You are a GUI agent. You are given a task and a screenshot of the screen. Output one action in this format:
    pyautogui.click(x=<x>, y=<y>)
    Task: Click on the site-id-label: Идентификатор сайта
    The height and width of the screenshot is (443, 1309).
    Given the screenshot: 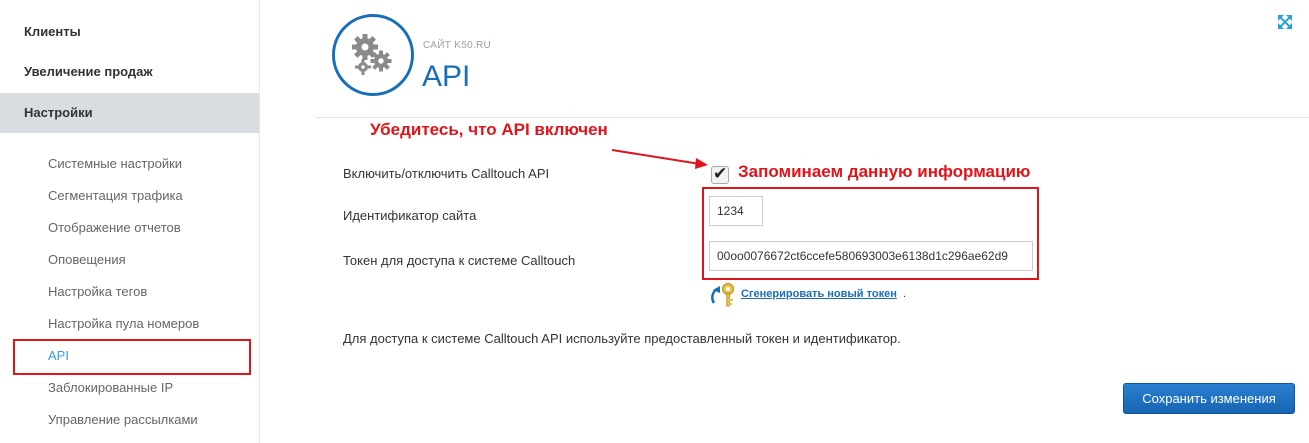 What is the action you would take?
    pyautogui.click(x=410, y=215)
    